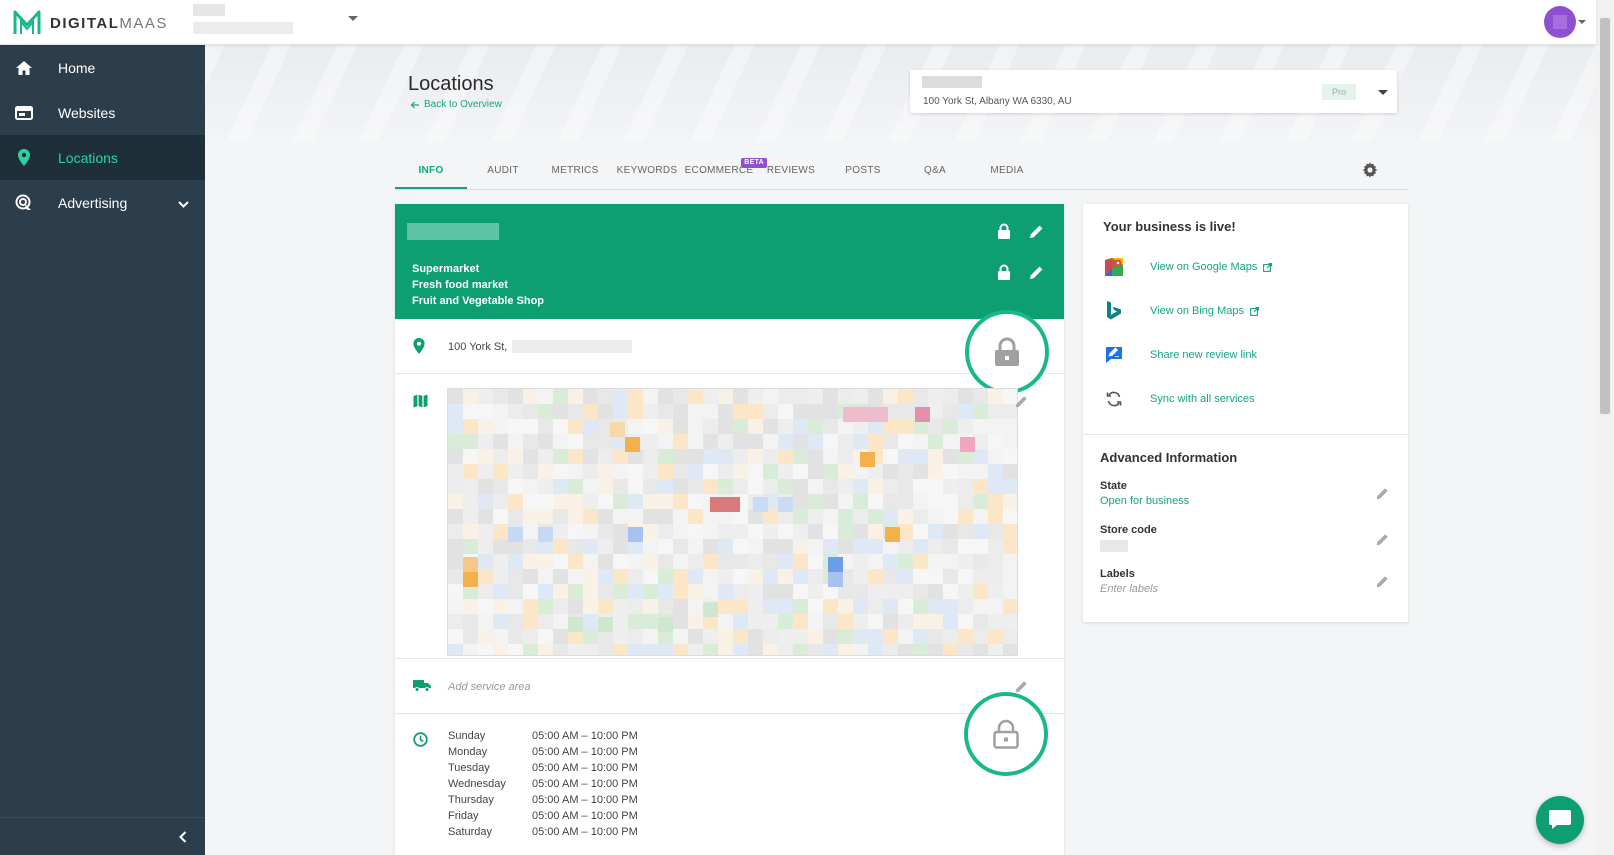  Describe the element at coordinates (725, 172) in the screenshot. I see `tab-ecommerce: ECOMMERCE BETA` at that location.